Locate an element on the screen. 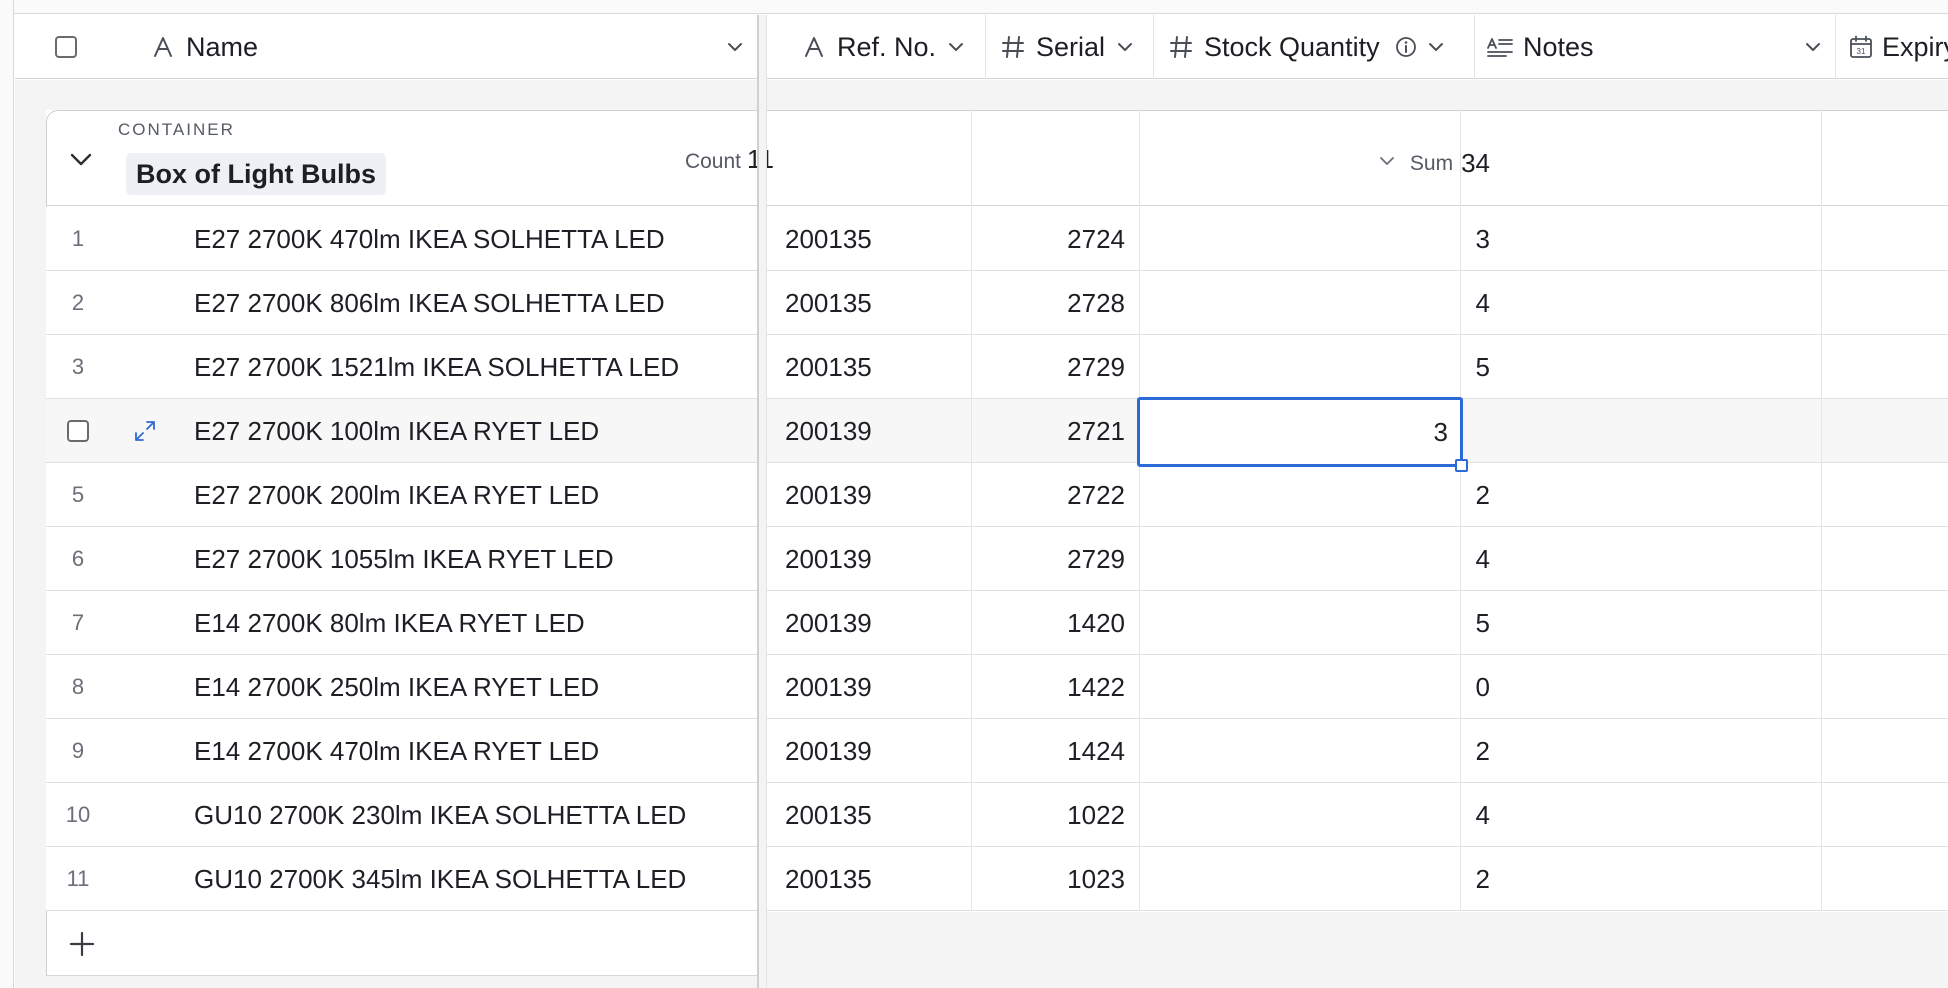  serial-cell: 2728 is located at coordinates (1050, 303).